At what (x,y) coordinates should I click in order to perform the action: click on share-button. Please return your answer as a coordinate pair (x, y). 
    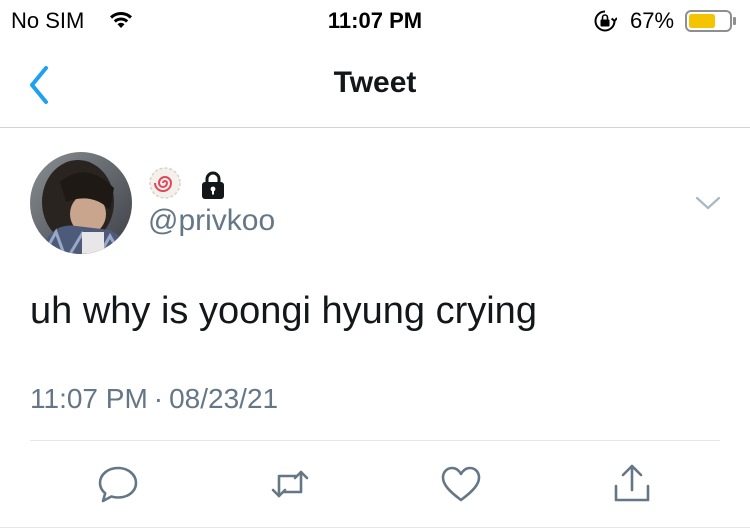
    Looking at the image, I should click on (632, 484).